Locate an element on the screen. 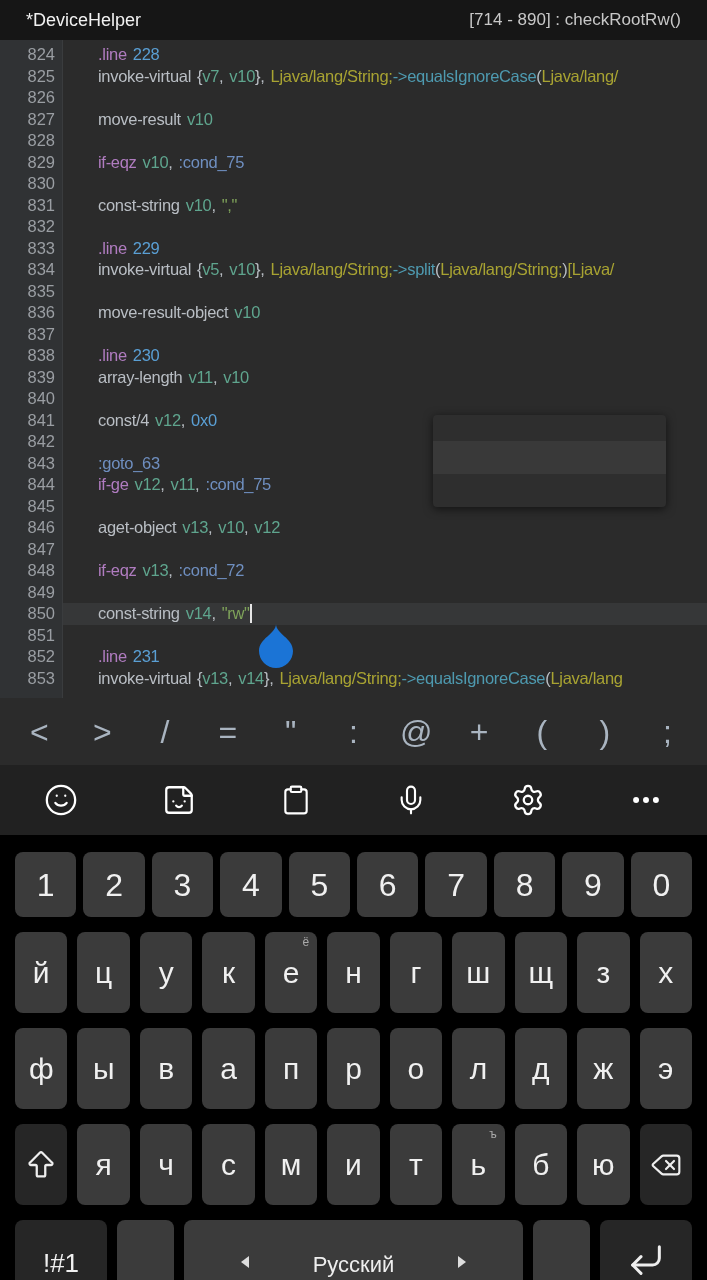 The image size is (707, 1280). line-number: 834 is located at coordinates (41, 270).